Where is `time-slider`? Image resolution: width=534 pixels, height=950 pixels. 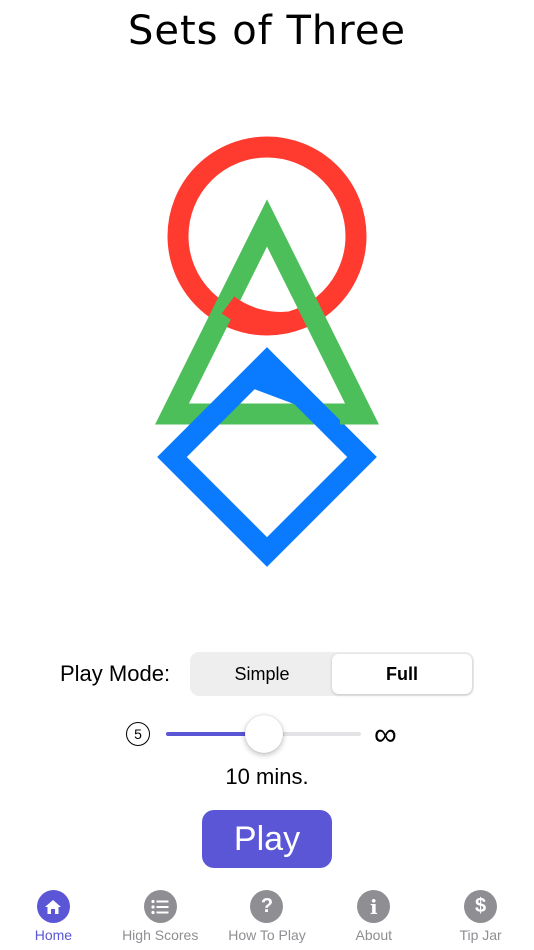 time-slider is located at coordinates (263, 734).